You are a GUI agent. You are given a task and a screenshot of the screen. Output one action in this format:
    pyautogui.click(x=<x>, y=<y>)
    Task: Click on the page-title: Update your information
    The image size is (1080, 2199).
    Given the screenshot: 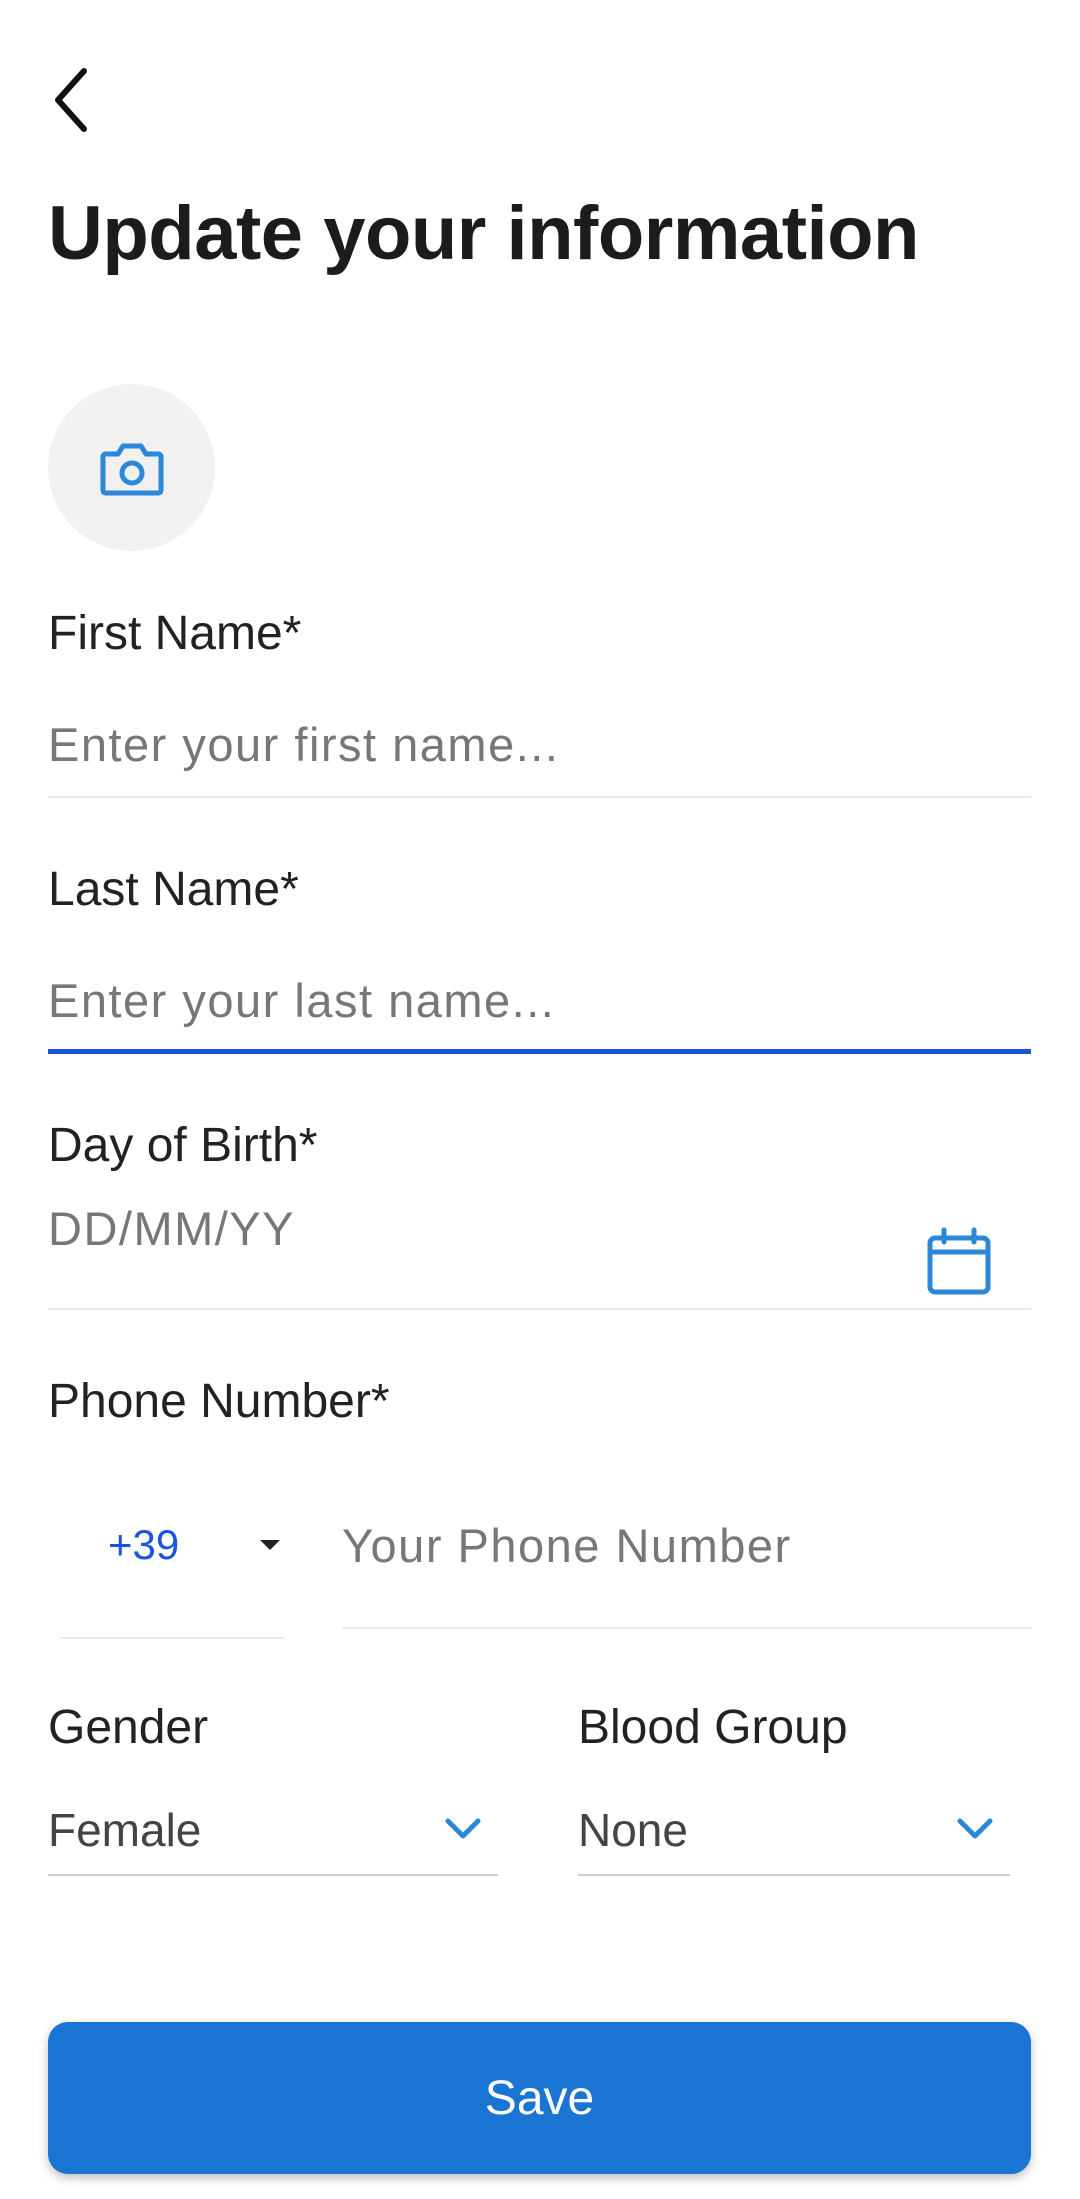 What is the action you would take?
    pyautogui.click(x=483, y=233)
    